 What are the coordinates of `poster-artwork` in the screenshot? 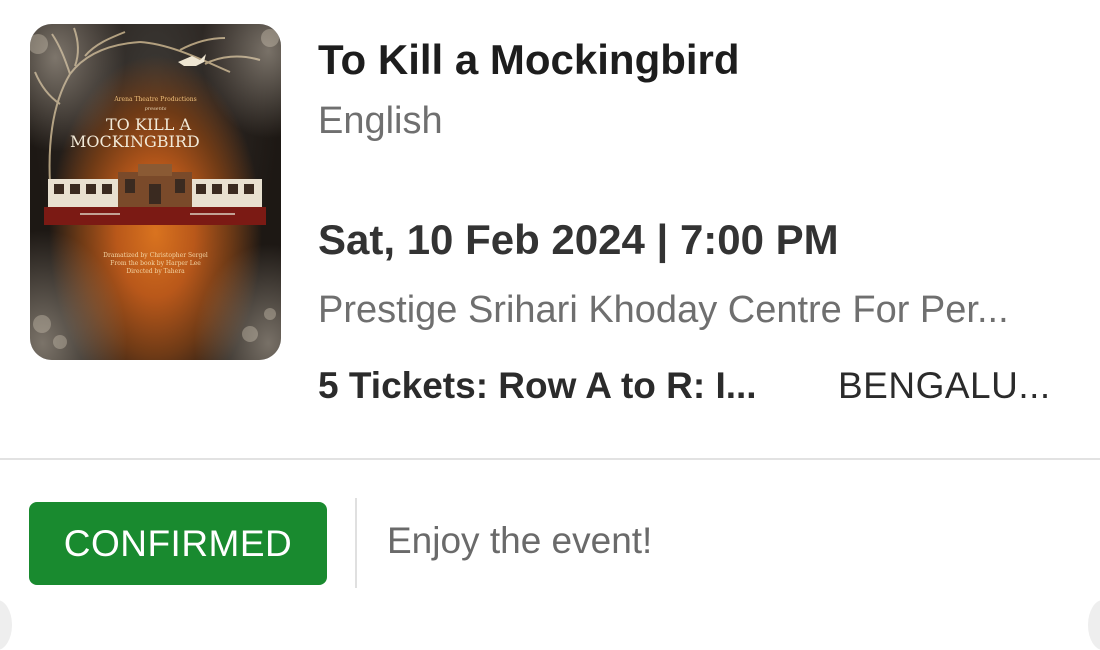 It's located at (154, 188).